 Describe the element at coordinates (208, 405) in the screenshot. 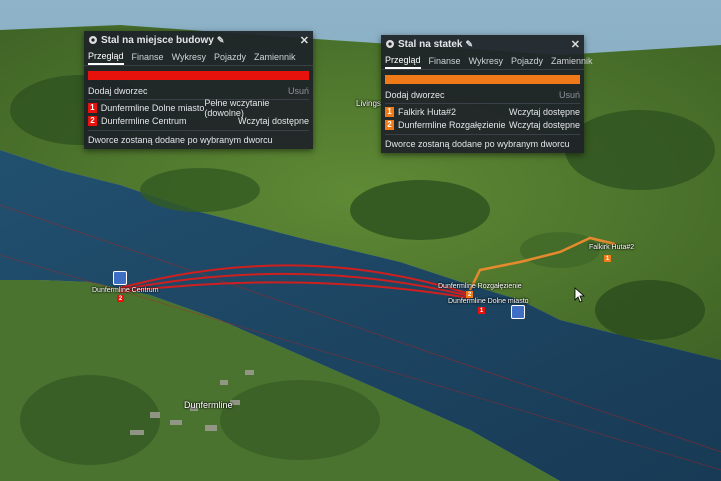

I see `town-label-dunfermline: Dunfermline` at that location.